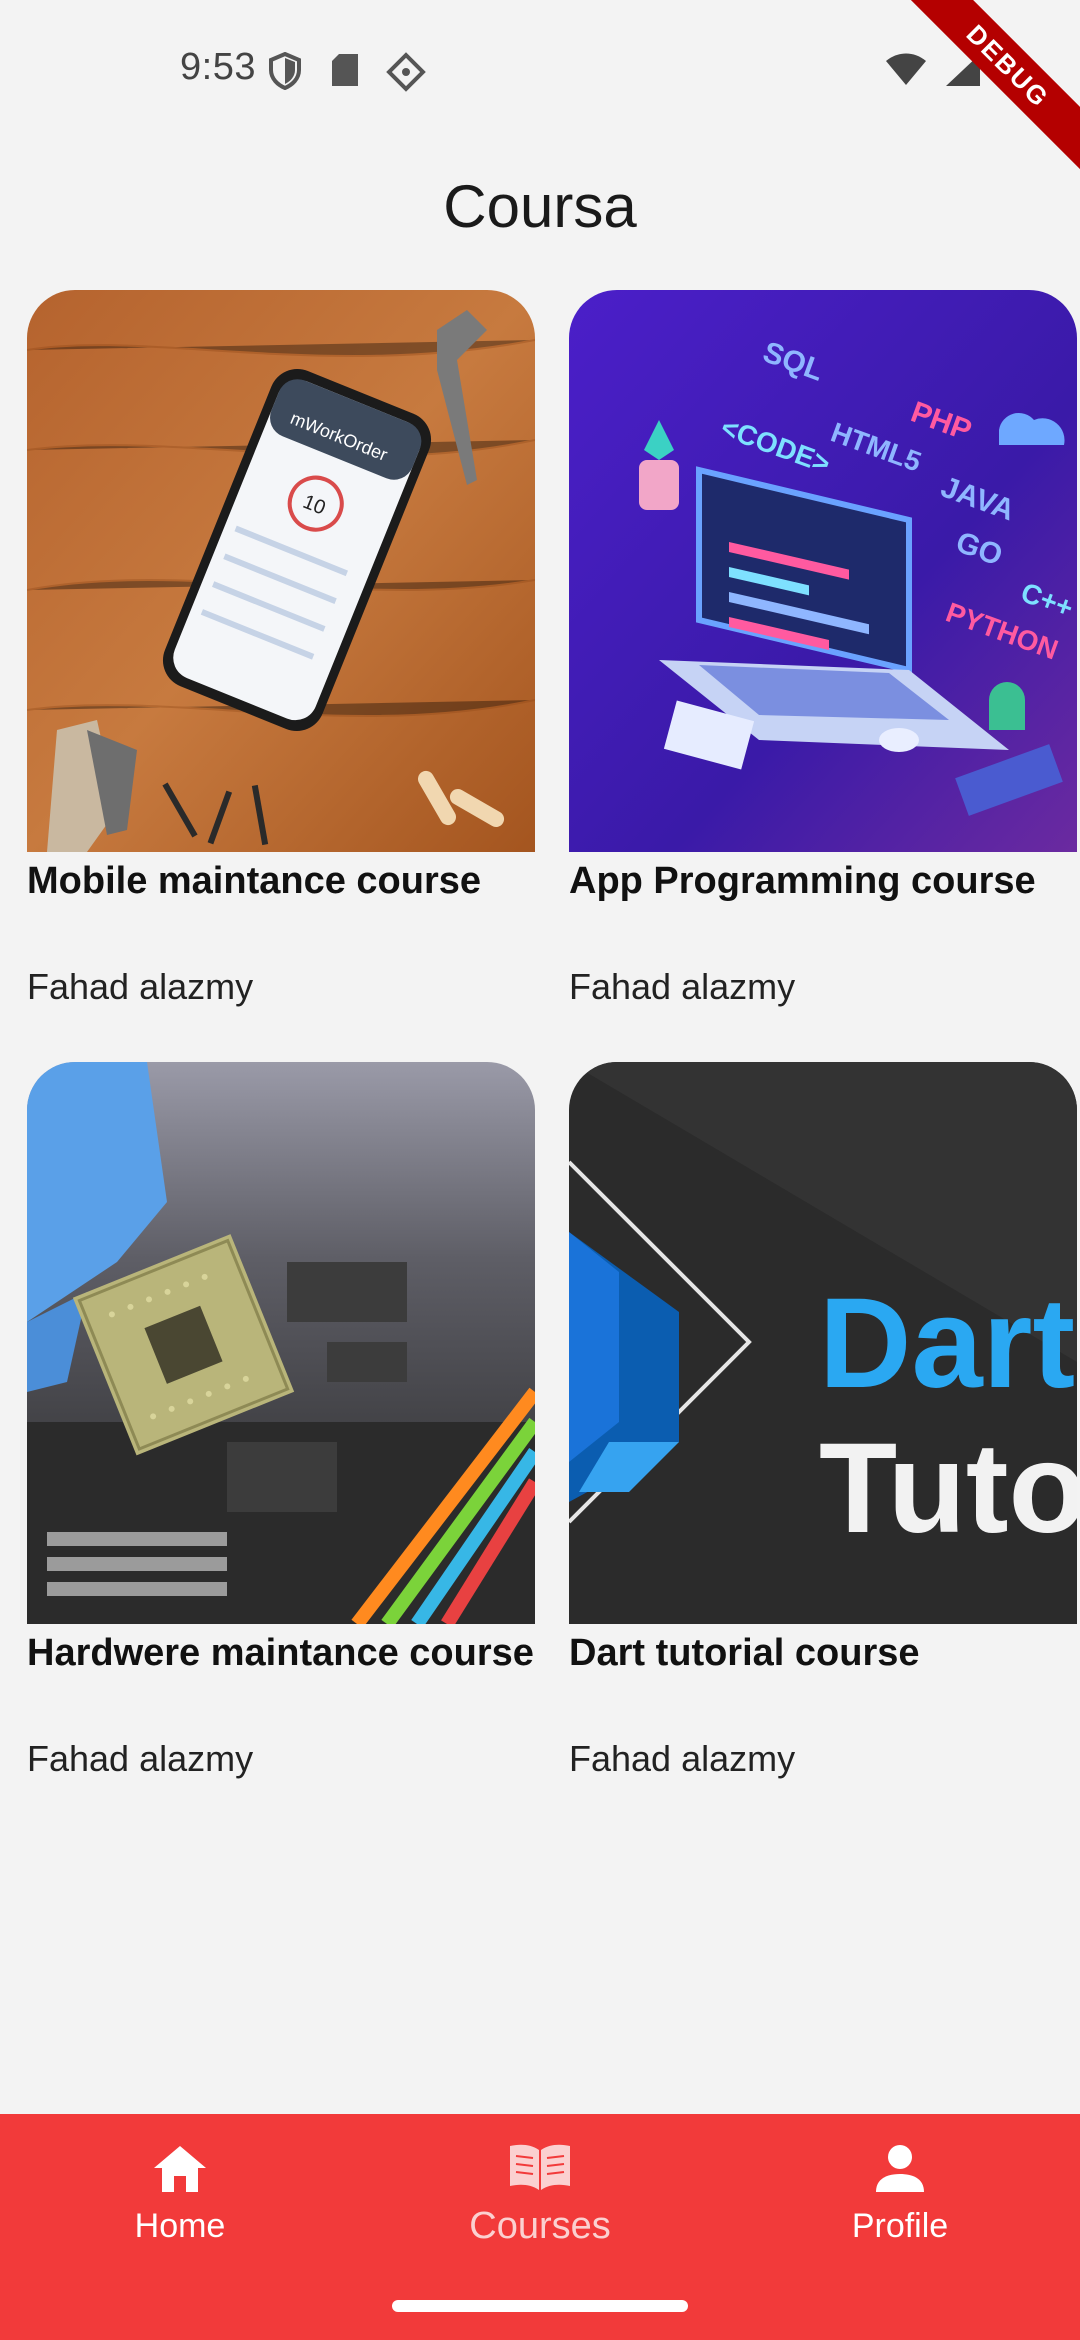  I want to click on nav-label-profile: Profile, so click(900, 2226).